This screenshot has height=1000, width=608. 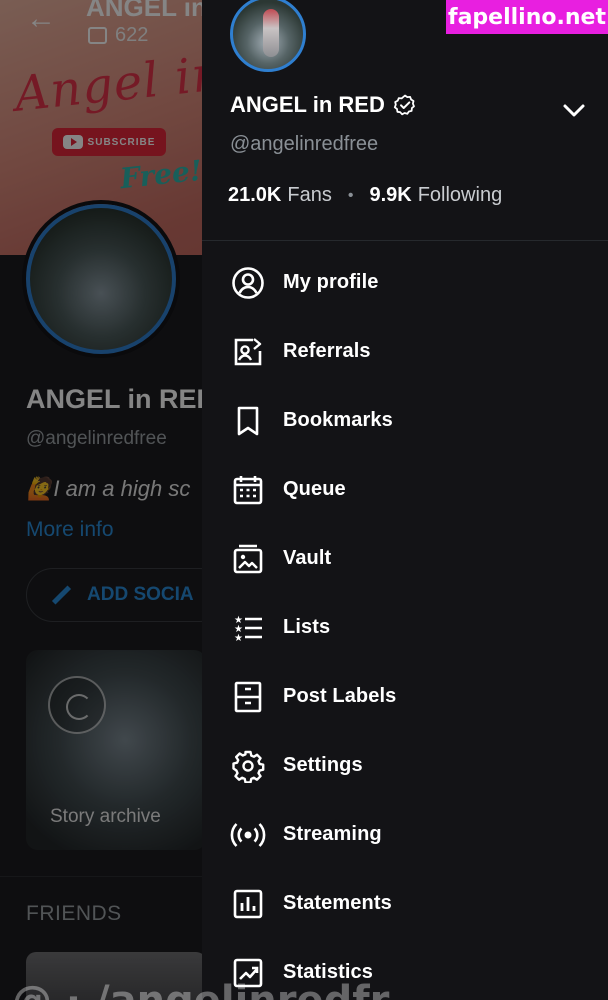 I want to click on post-labels-icon, so click(x=248, y=697).